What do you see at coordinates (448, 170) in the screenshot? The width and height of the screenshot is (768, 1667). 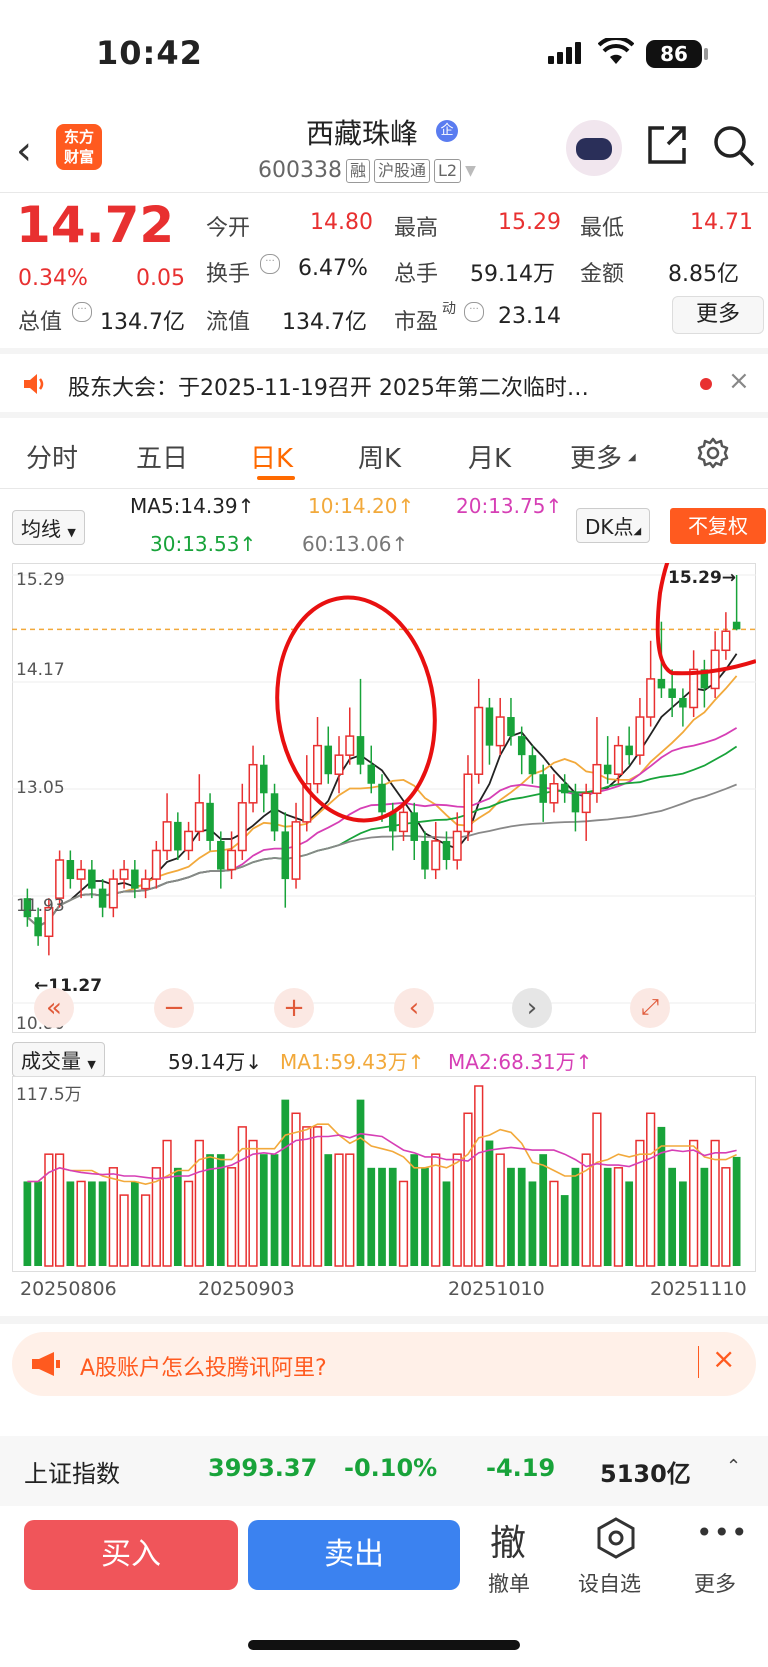 I see `tag-l2: L2` at bounding box center [448, 170].